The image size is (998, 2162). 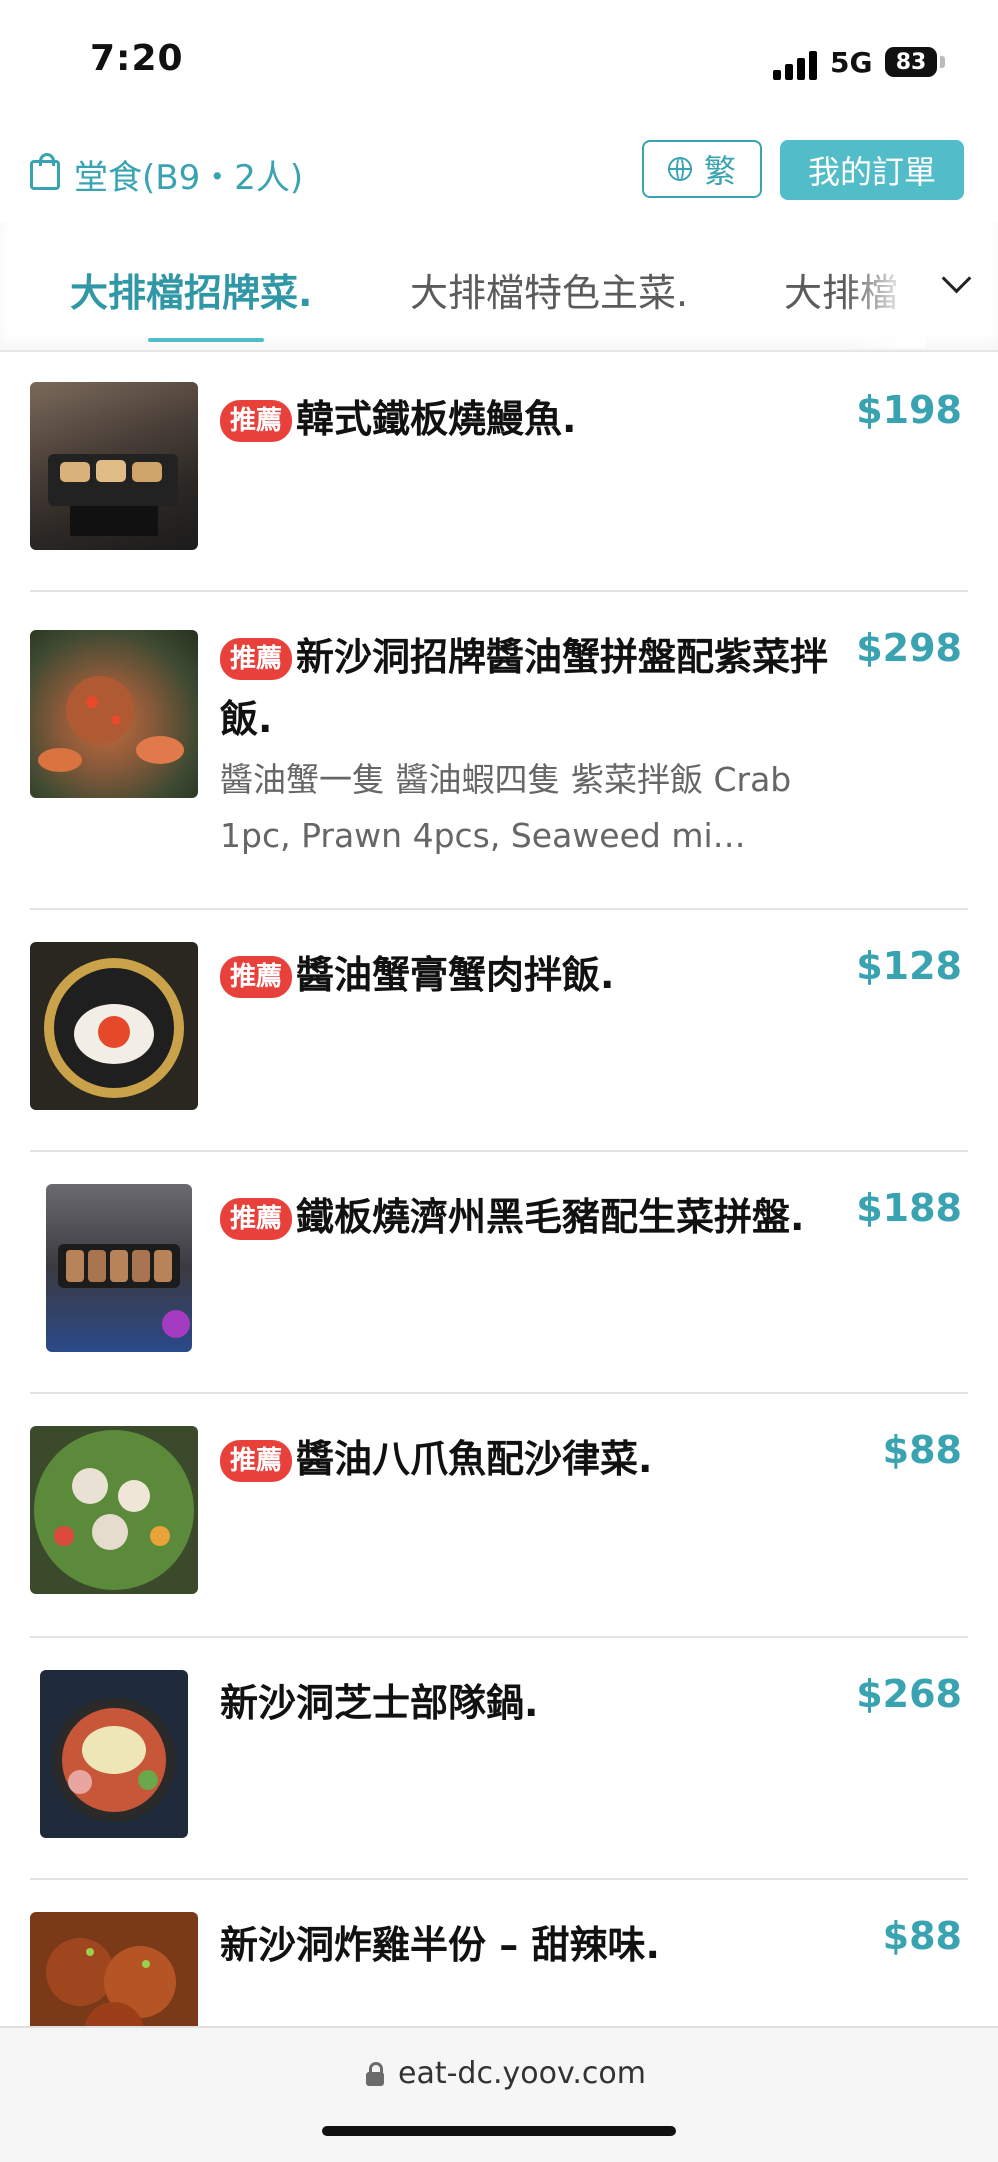 I want to click on dining-mode-label: 堂食(B9・2人), so click(x=189, y=178).